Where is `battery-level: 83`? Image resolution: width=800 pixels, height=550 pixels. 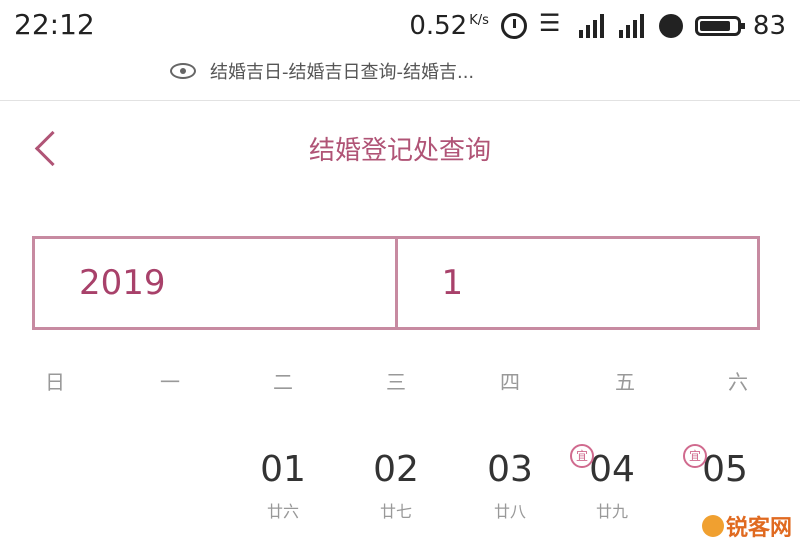
battery-level: 83 is located at coordinates (769, 26).